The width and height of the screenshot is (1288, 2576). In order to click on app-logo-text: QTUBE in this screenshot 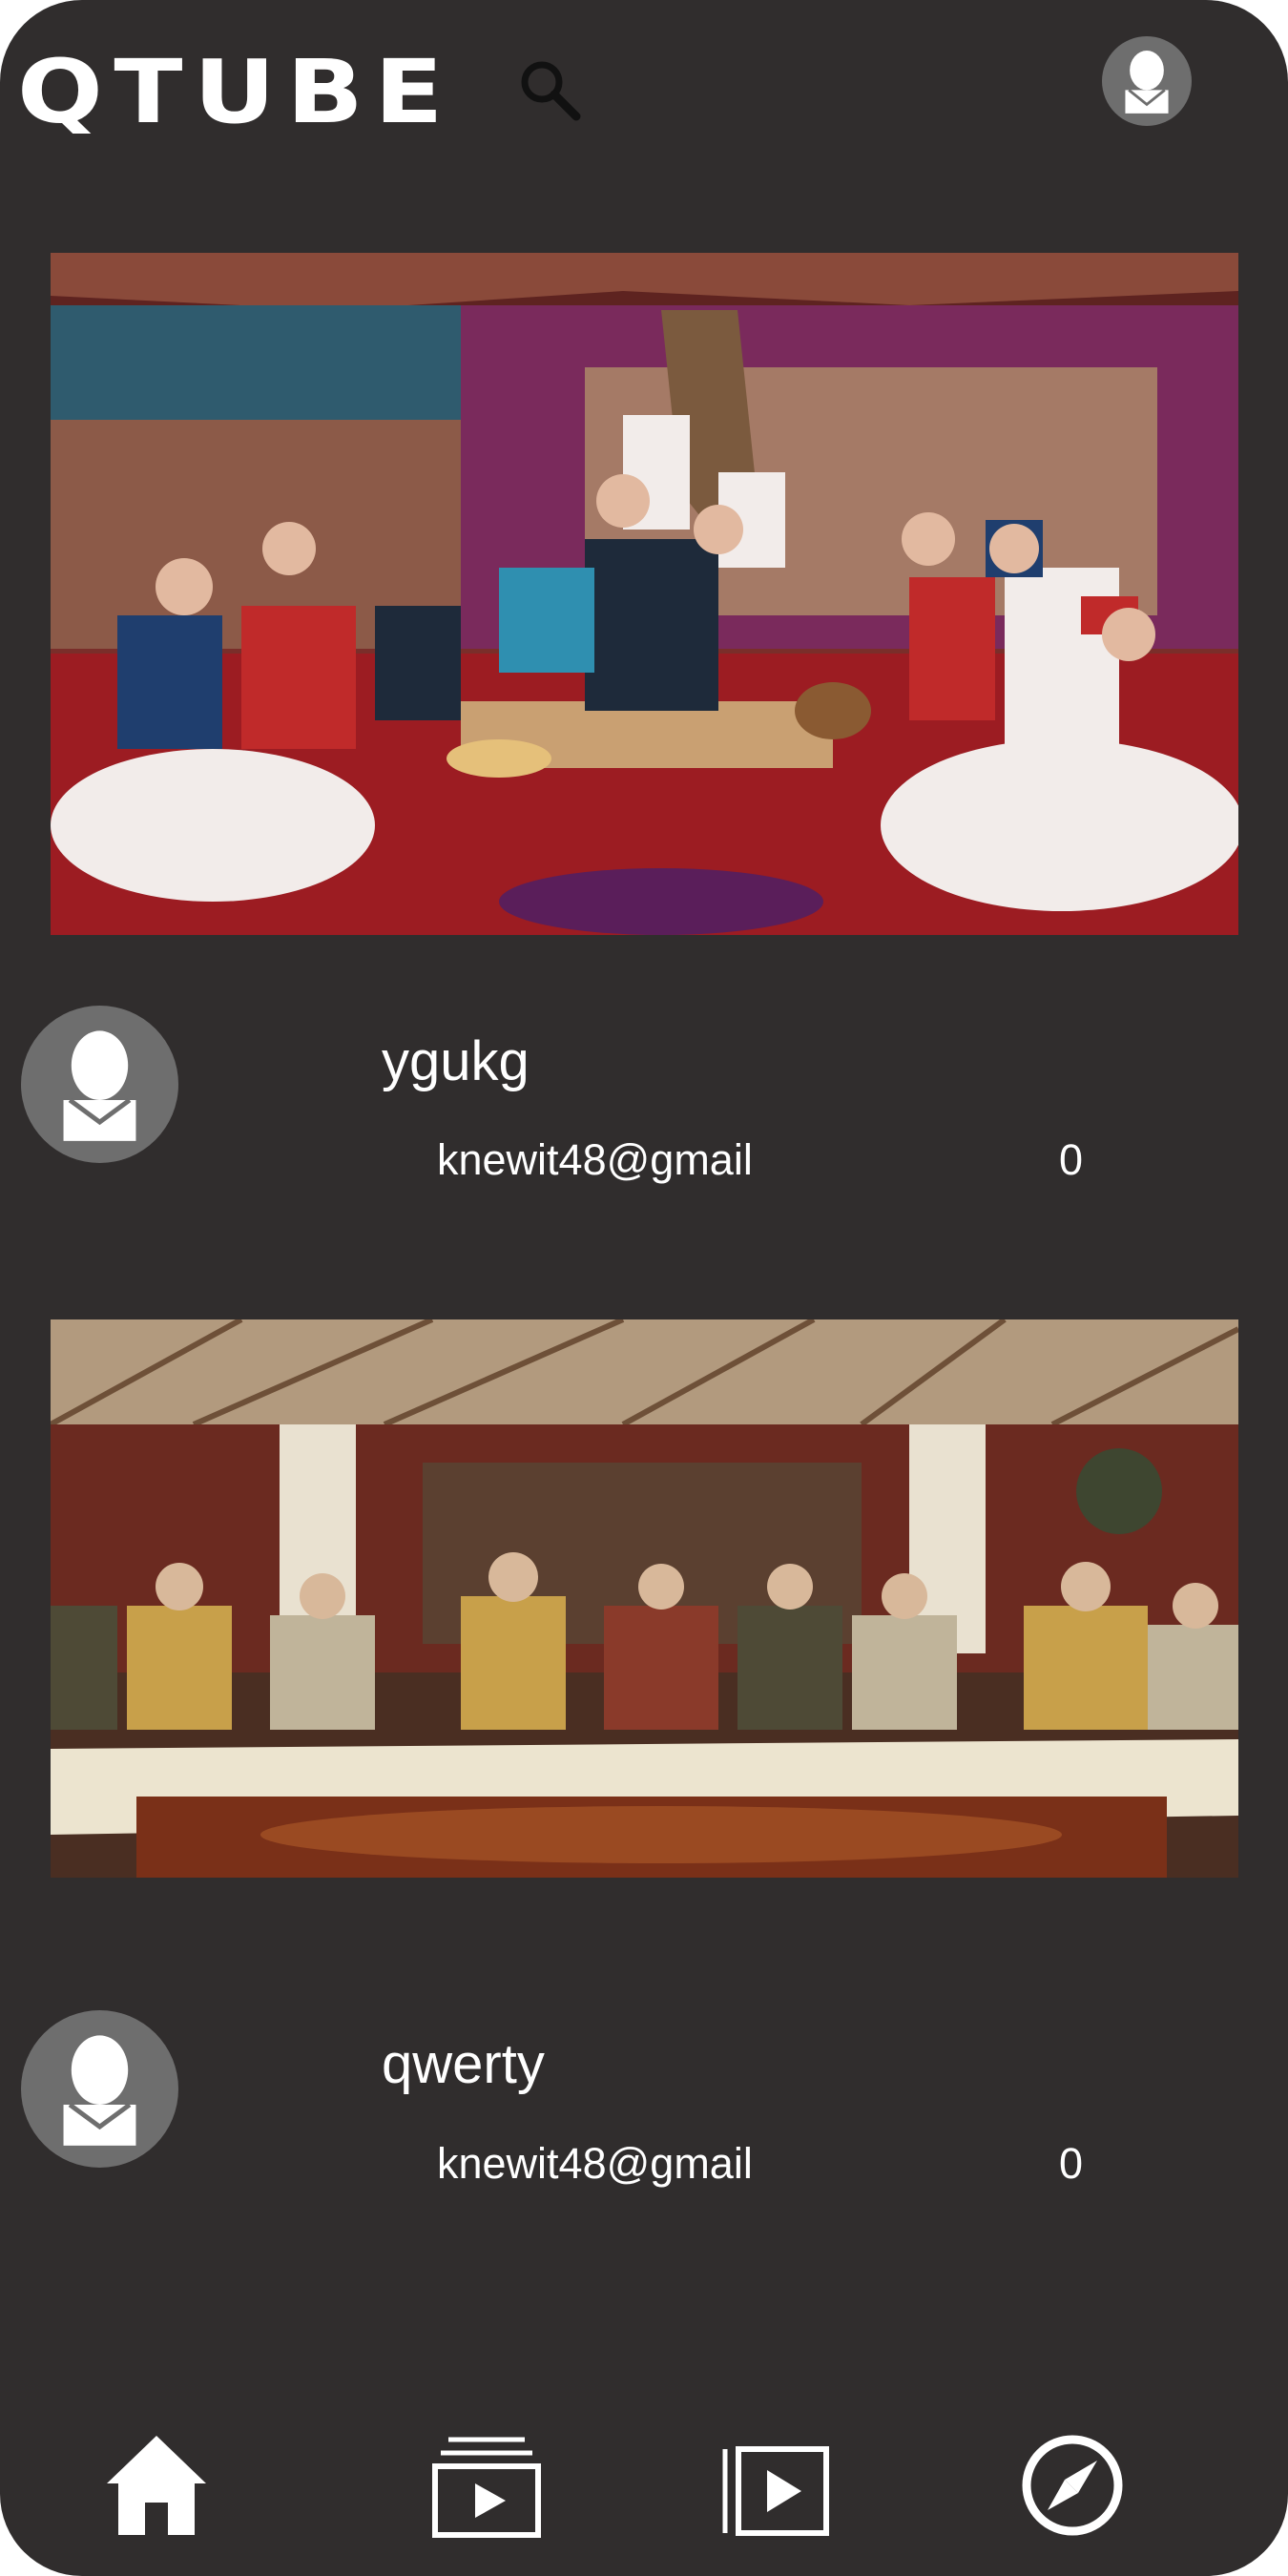, I will do `click(235, 91)`.